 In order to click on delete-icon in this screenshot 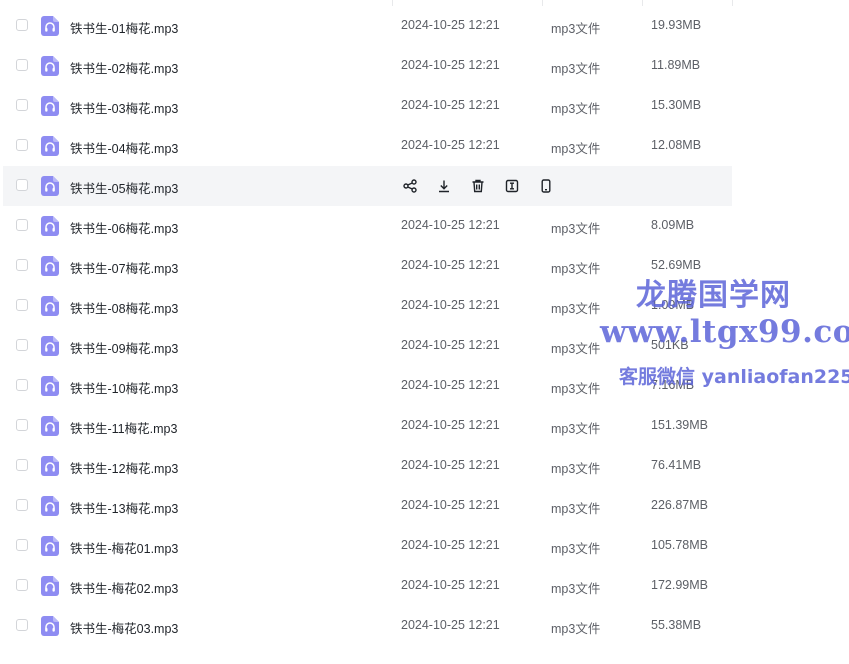, I will do `click(478, 186)`.